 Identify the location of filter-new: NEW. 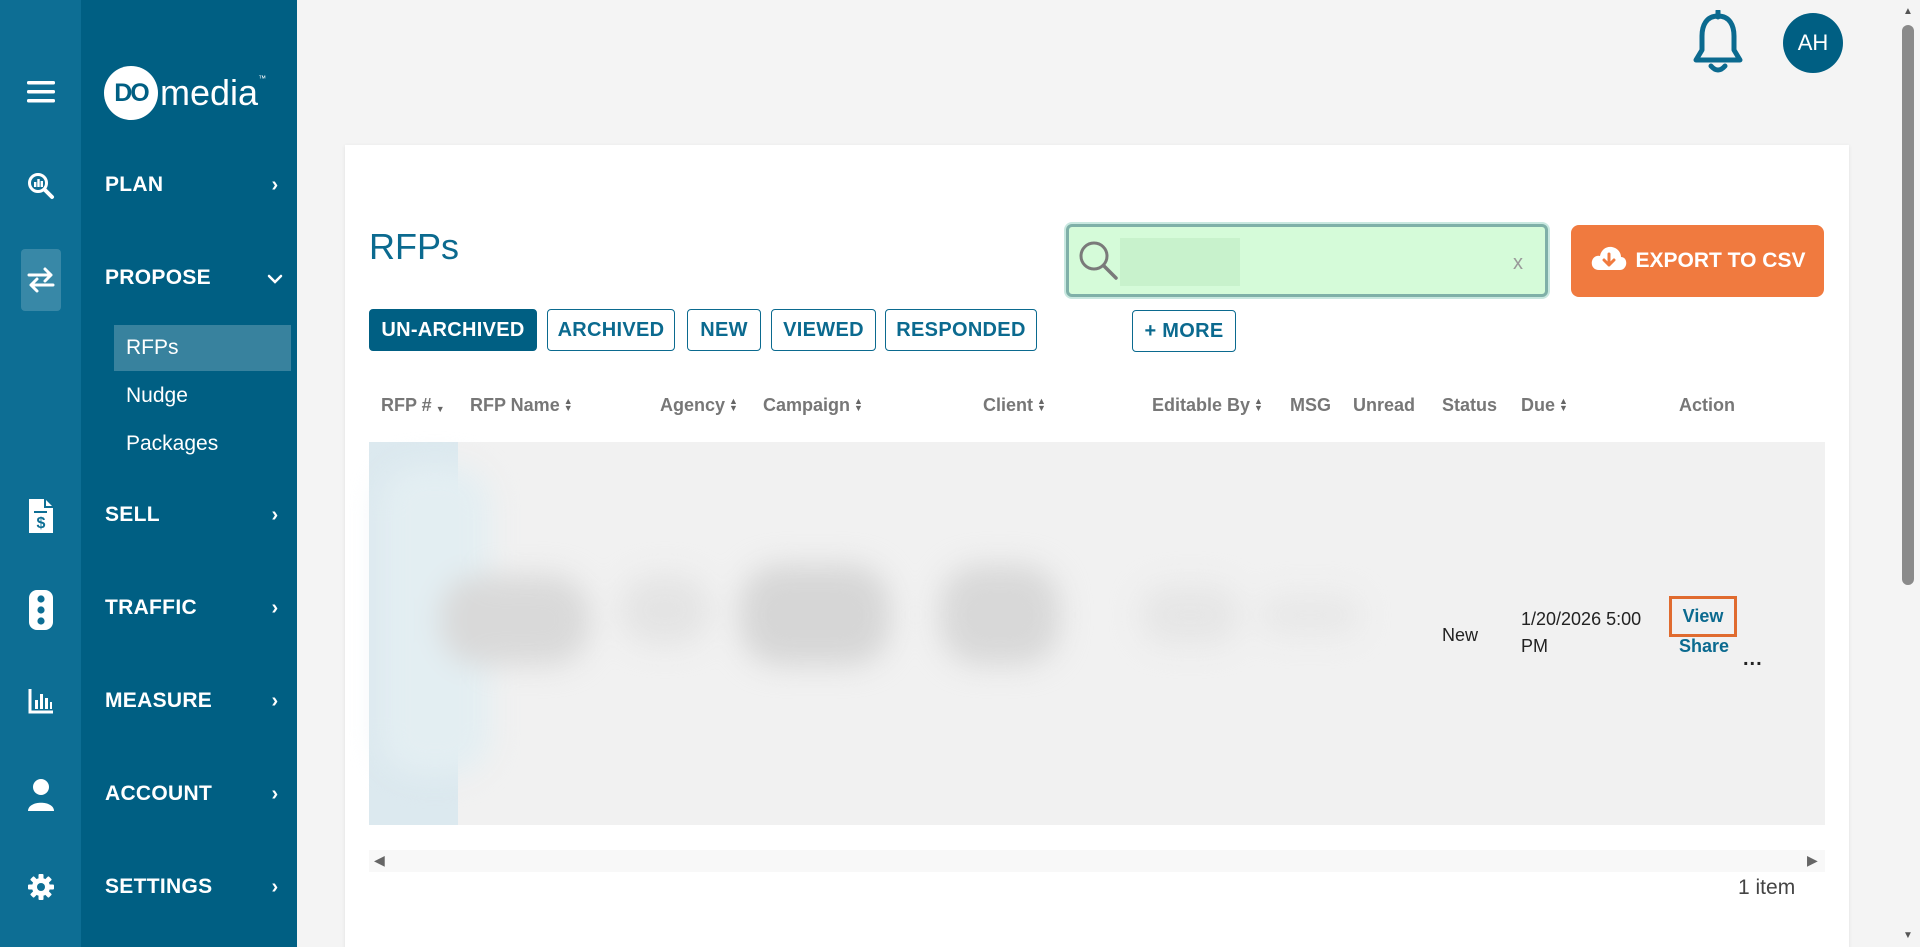
(724, 330).